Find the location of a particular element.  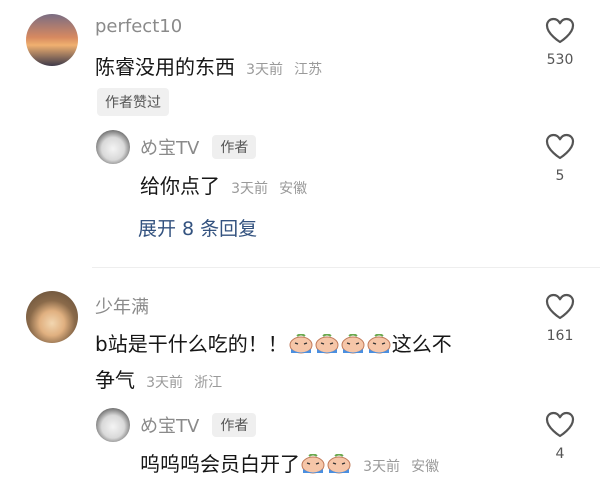

like-button: 4 is located at coordinates (560, 436).